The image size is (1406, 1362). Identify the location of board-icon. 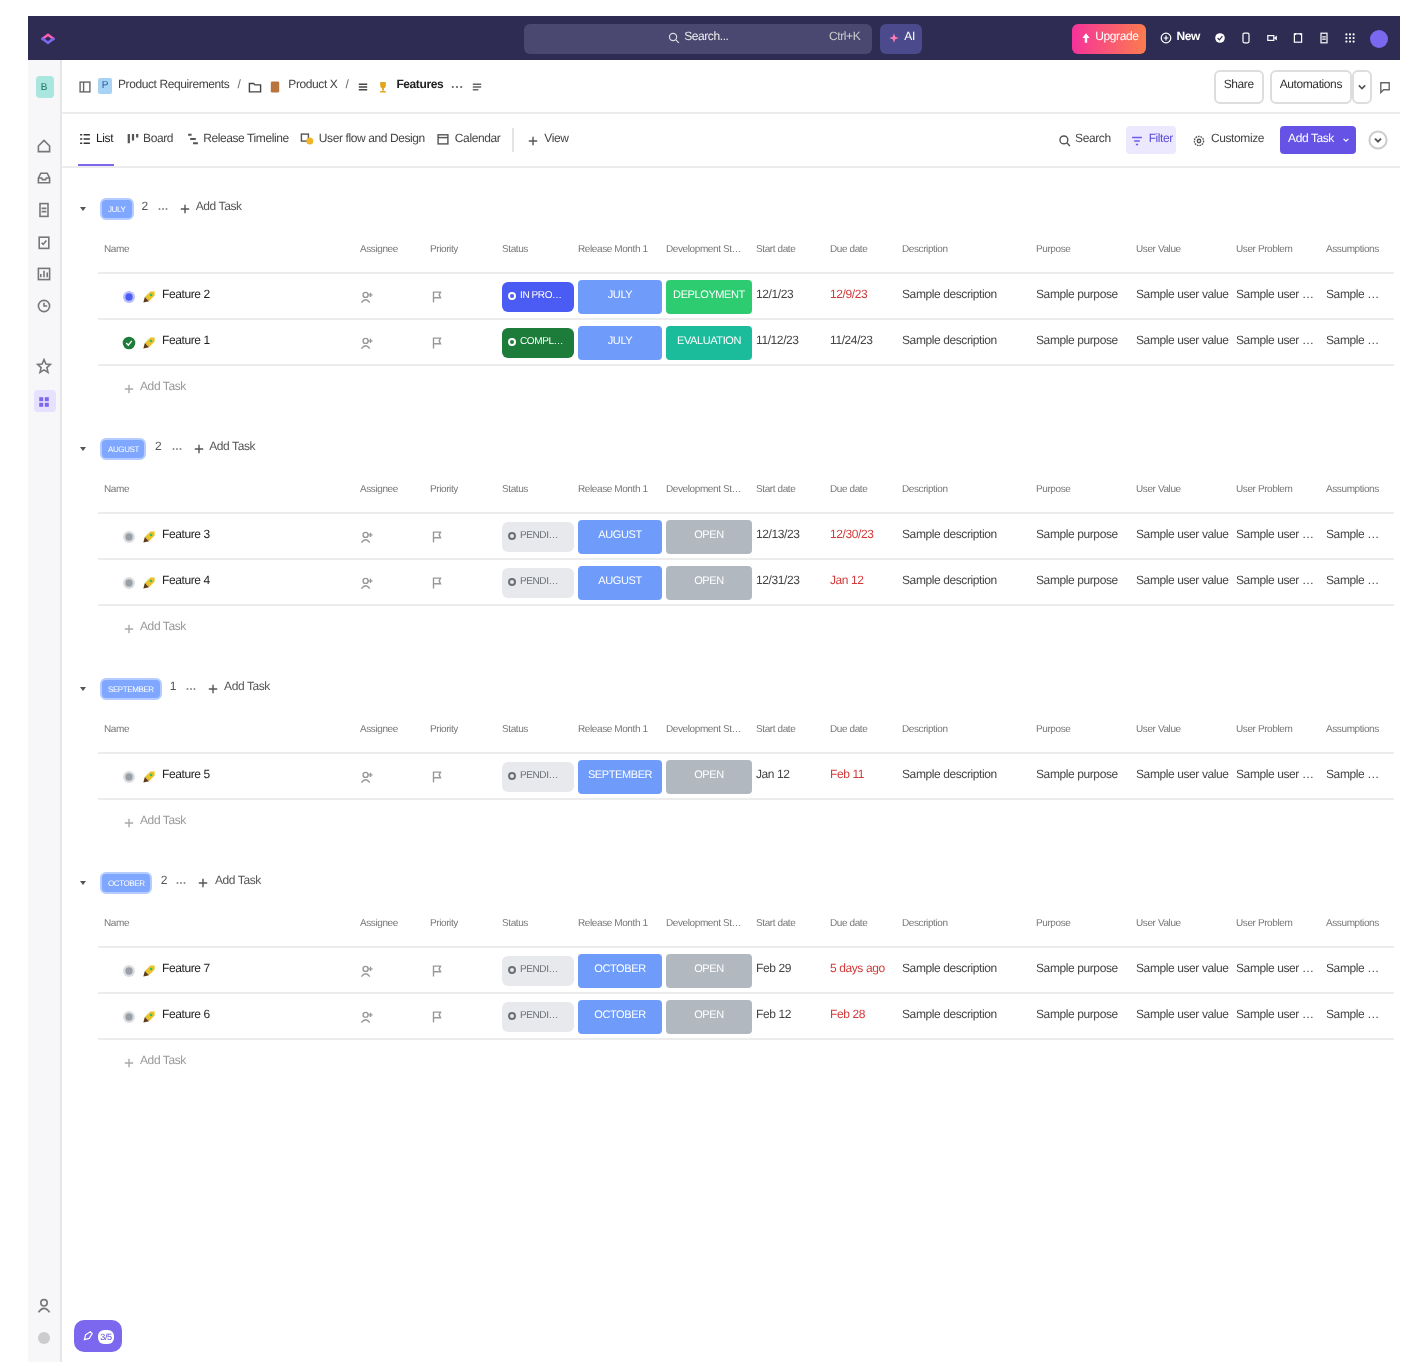
(132, 139).